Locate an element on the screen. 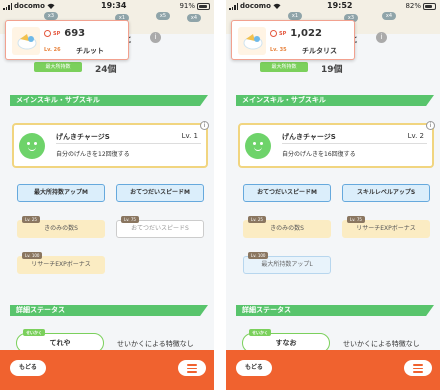 The width and height of the screenshot is (440, 390). ingredient-count: 24個 is located at coordinates (106, 70).